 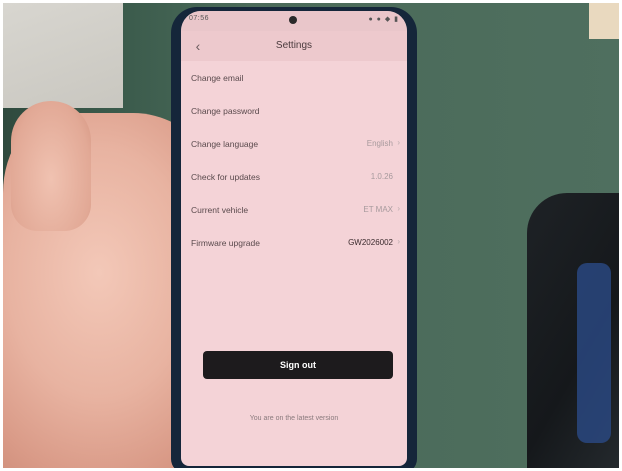 I want to click on row-label: Change password, so click(x=225, y=111).